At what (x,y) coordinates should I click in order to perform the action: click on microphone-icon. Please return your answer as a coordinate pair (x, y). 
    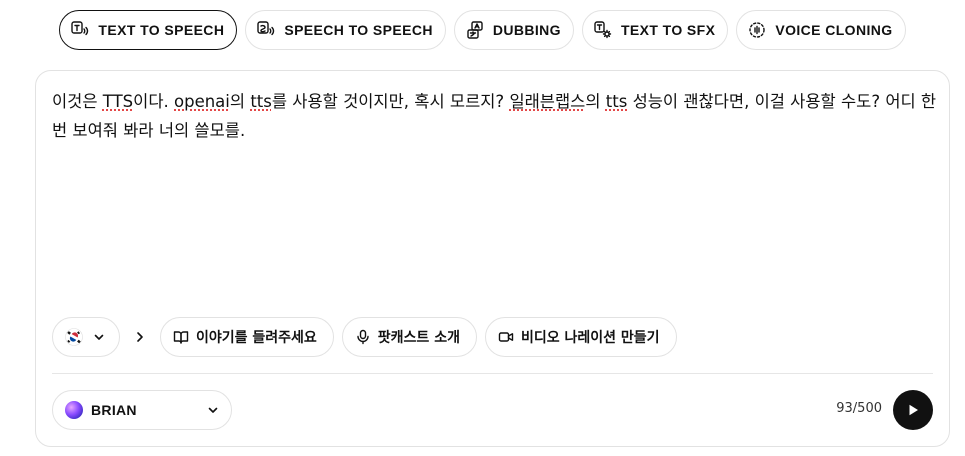
    Looking at the image, I should click on (363, 337).